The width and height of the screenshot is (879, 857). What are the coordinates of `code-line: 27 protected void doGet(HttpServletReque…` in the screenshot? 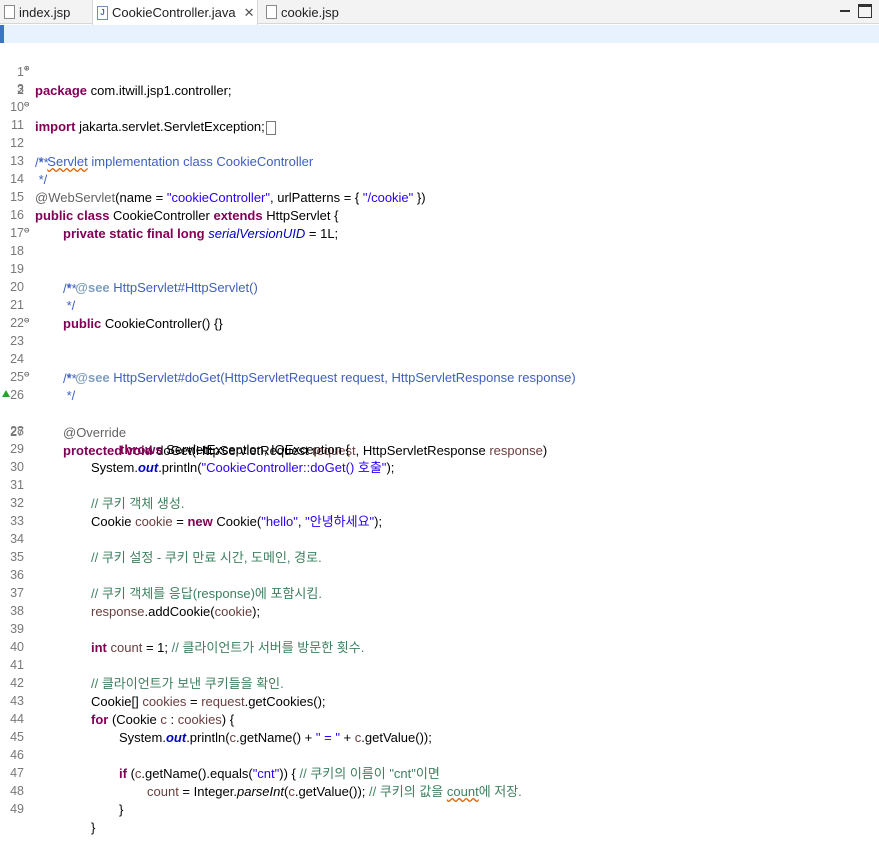 It's located at (439, 421).